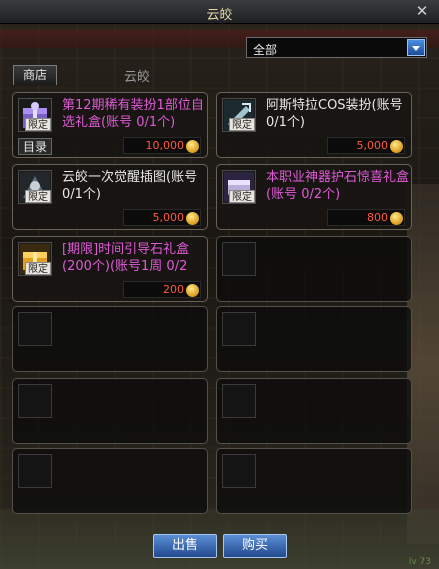  I want to click on tab-shop: 商店, so click(35, 75).